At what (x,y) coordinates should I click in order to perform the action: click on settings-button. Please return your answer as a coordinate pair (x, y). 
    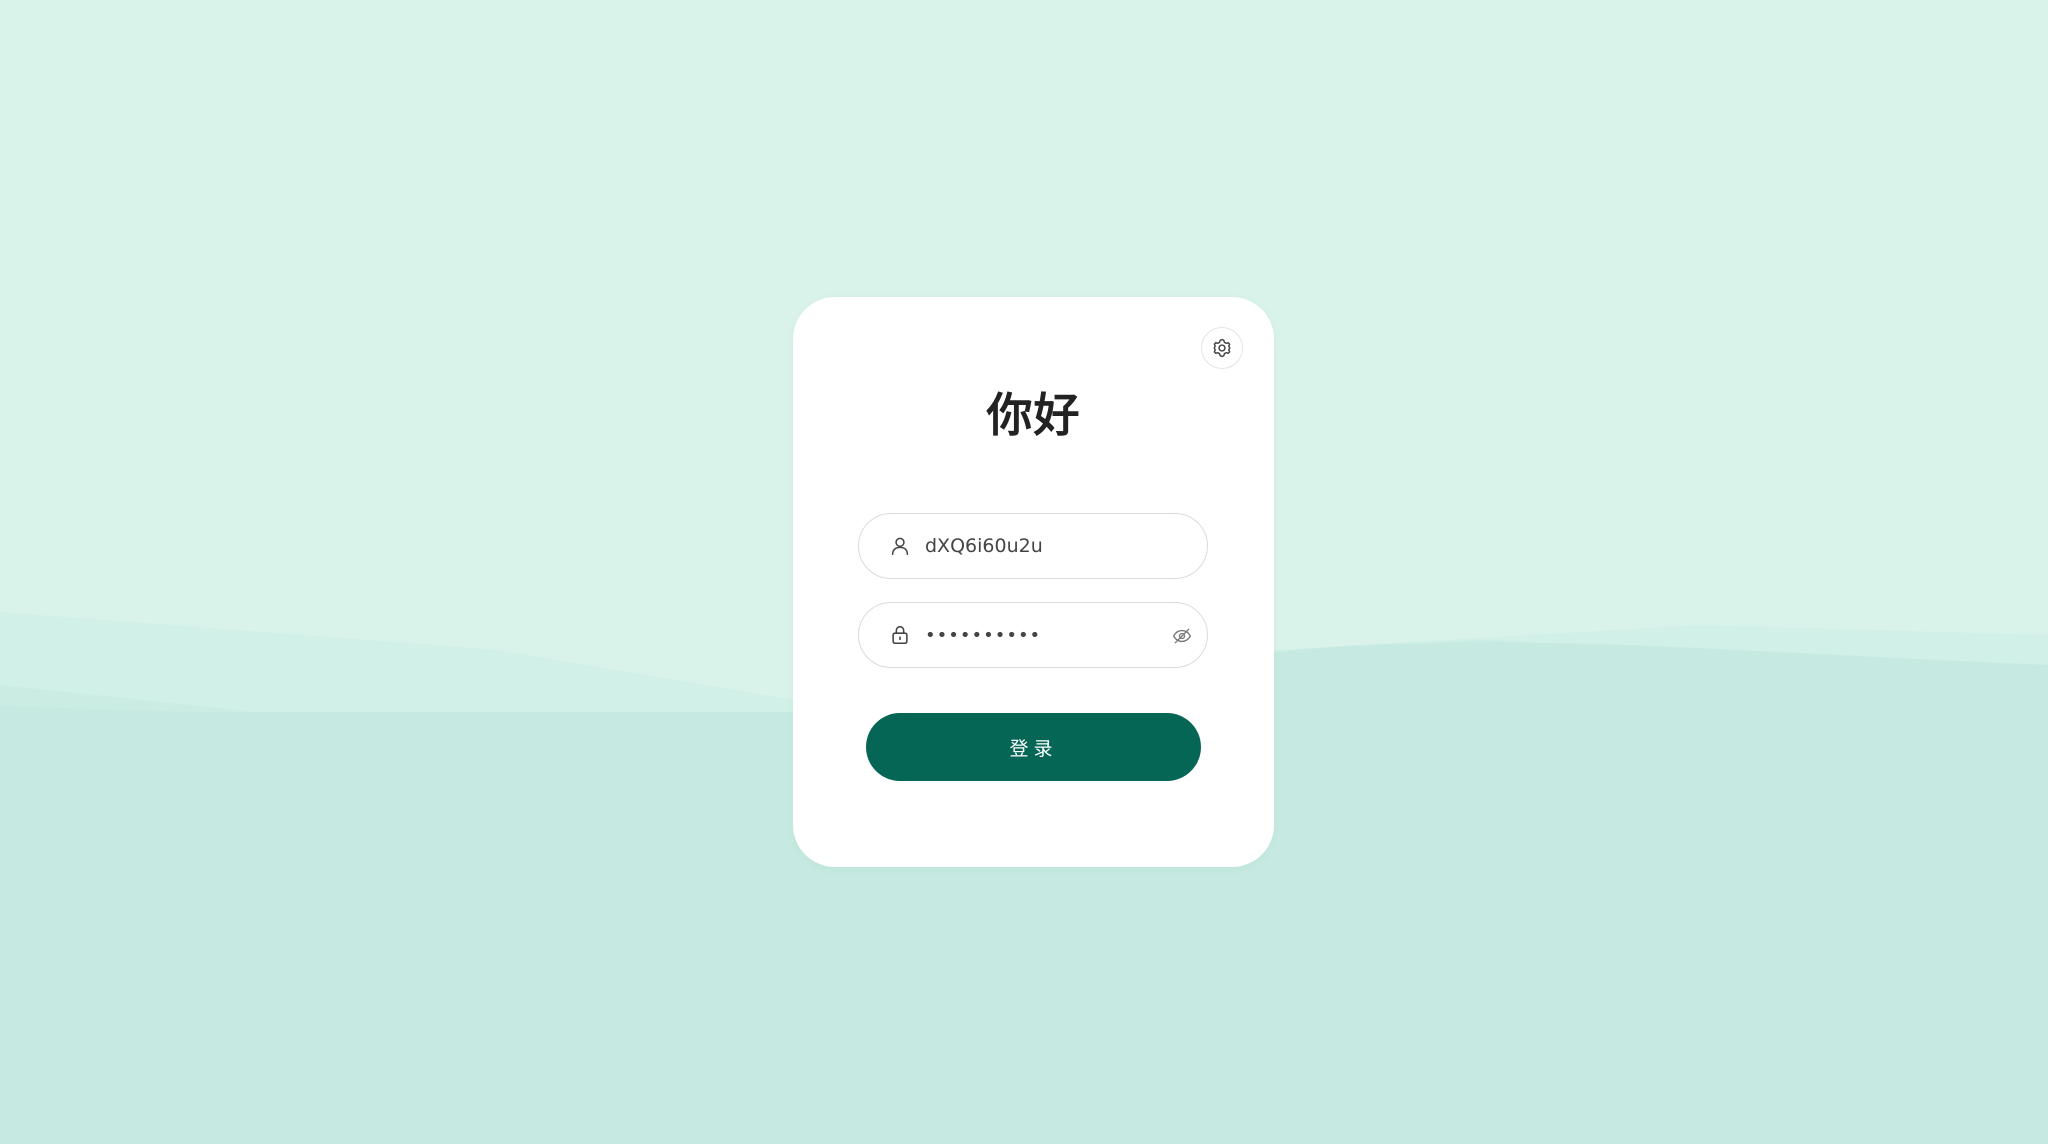
    Looking at the image, I should click on (1222, 348).